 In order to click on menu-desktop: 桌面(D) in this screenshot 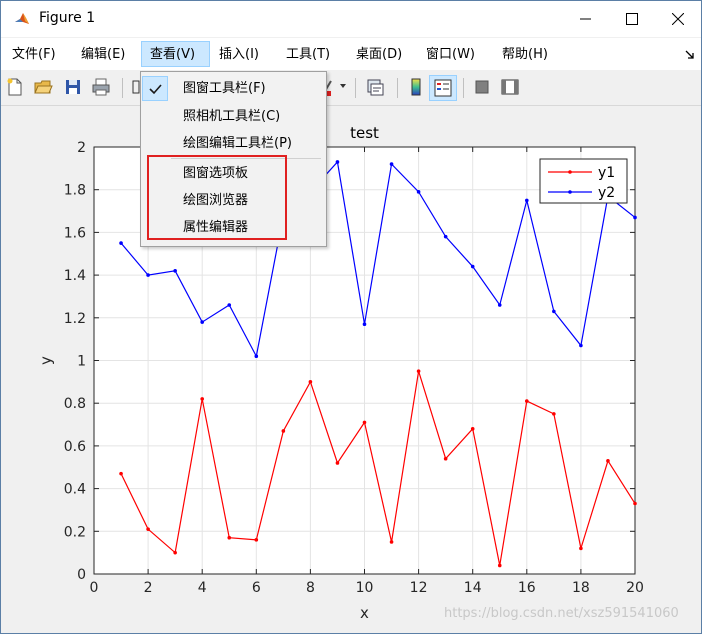, I will do `click(379, 55)`.